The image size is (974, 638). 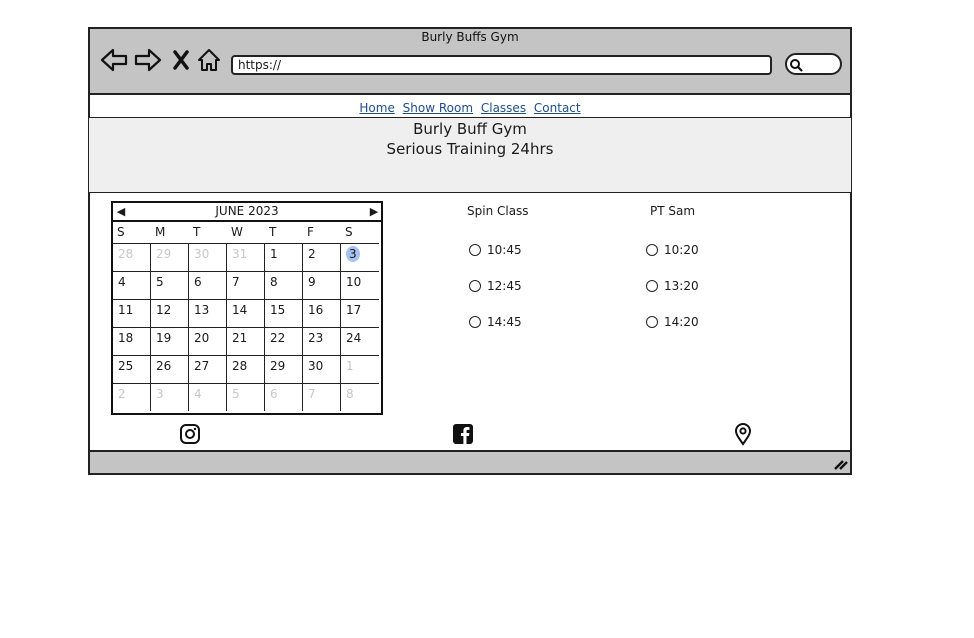 I want to click on calendar-day: 13, so click(x=208, y=313).